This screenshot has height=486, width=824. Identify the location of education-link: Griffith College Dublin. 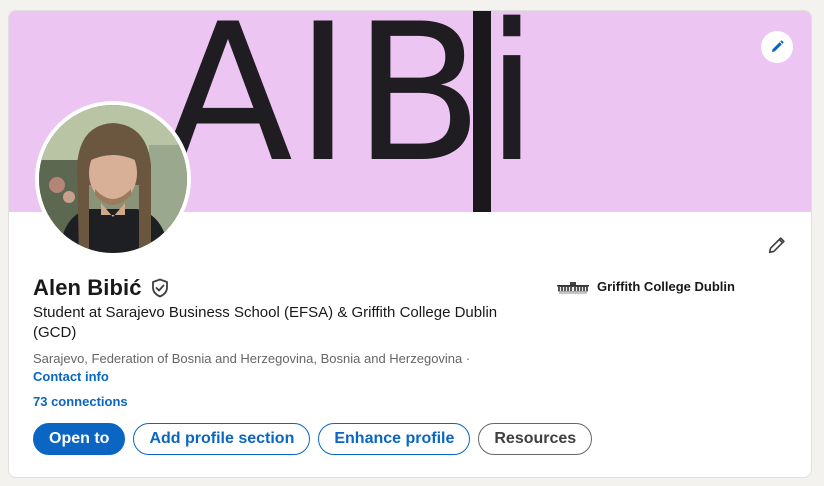
(646, 286).